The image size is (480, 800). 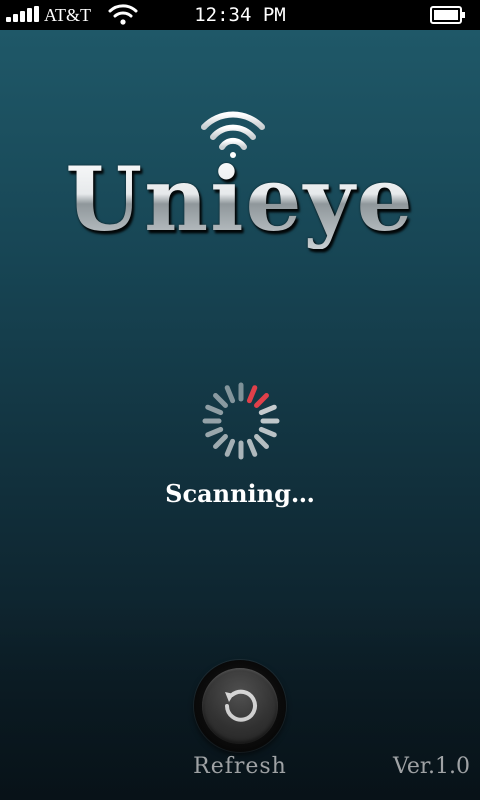 I want to click on wifi-icon, so click(x=123, y=14).